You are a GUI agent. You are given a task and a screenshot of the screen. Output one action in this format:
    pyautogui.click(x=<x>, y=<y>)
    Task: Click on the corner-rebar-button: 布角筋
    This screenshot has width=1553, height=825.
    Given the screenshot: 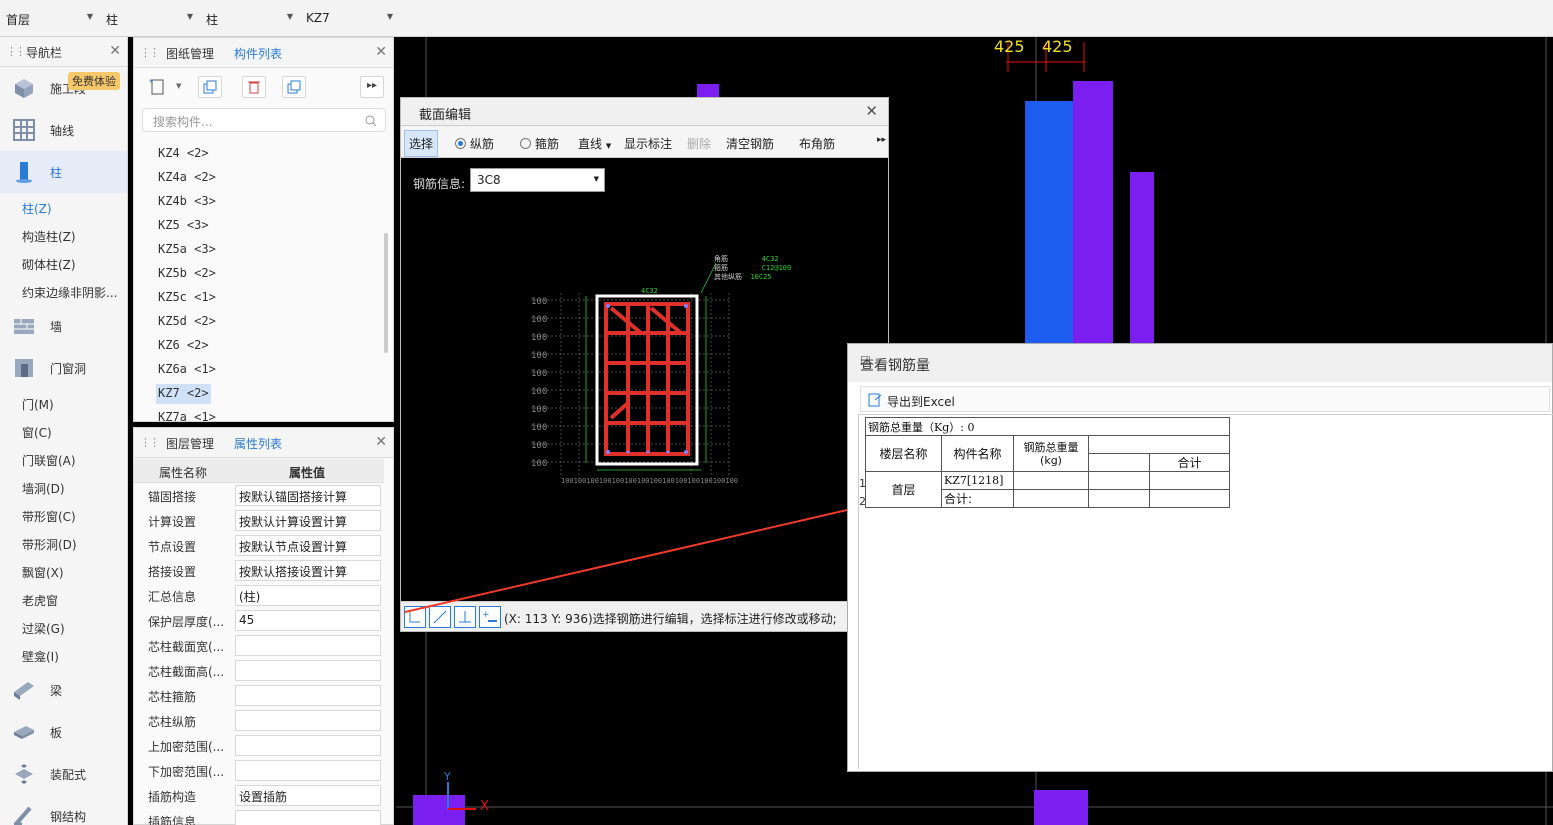 What is the action you would take?
    pyautogui.click(x=817, y=143)
    